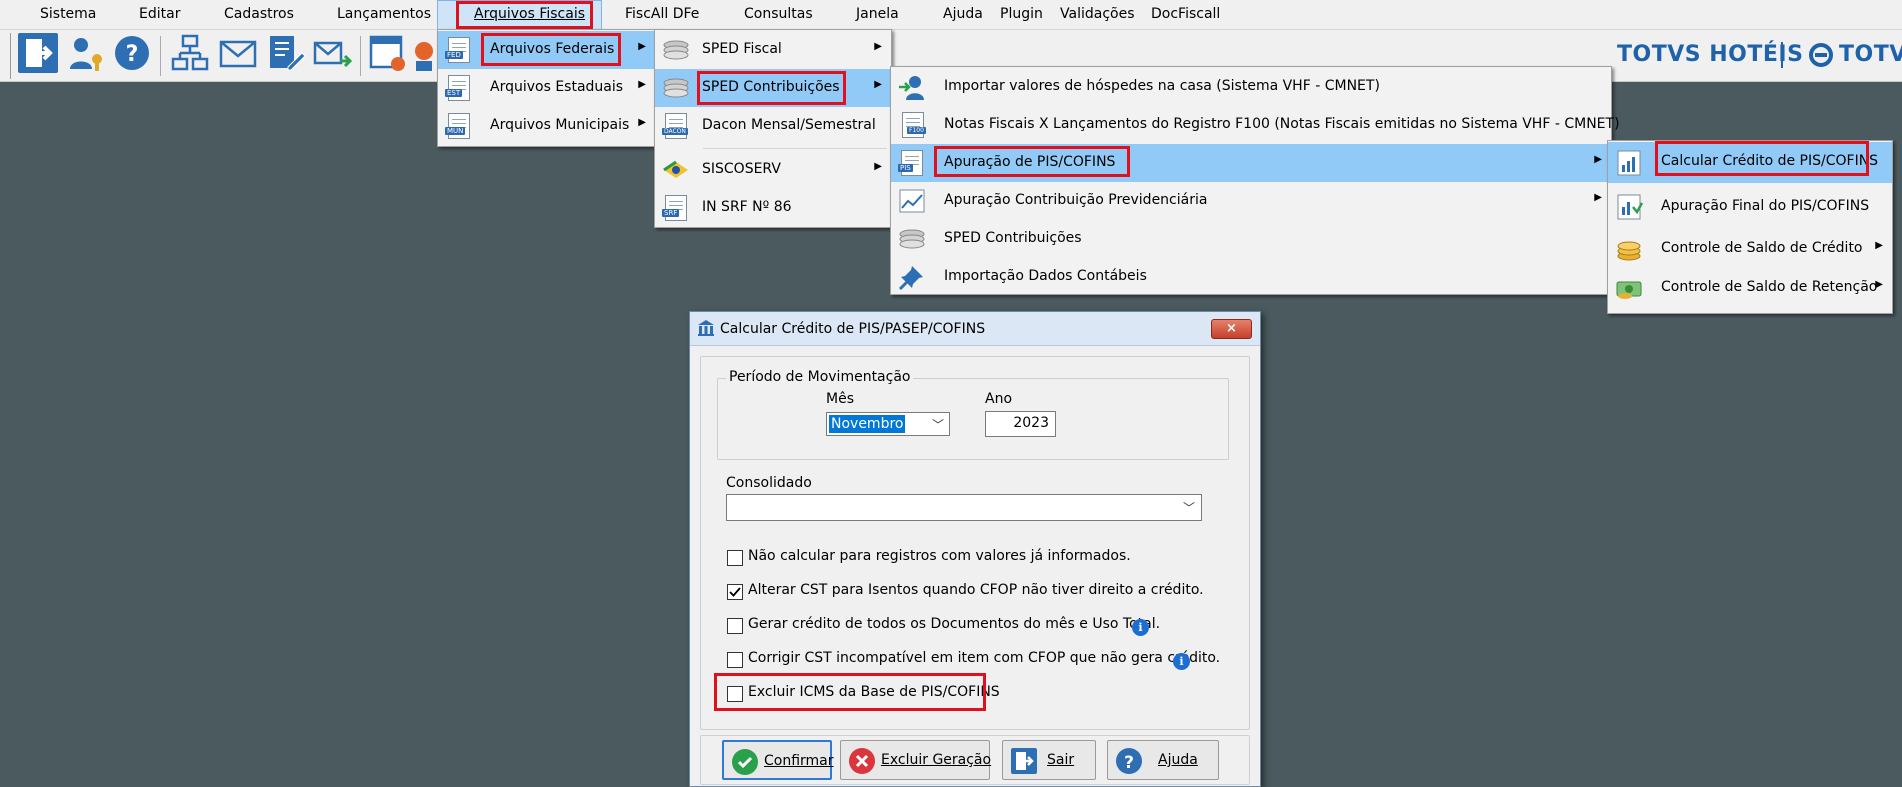 The width and height of the screenshot is (1902, 787). Describe the element at coordinates (735, 626) in the screenshot. I see `gerar-credito-checkbox` at that location.